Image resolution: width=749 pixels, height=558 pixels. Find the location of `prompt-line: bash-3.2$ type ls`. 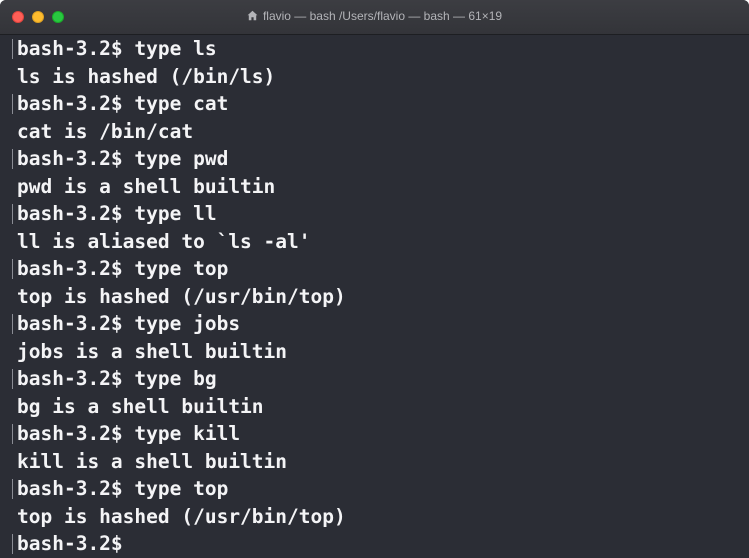

prompt-line: bash-3.2$ type ls is located at coordinates (380, 49).